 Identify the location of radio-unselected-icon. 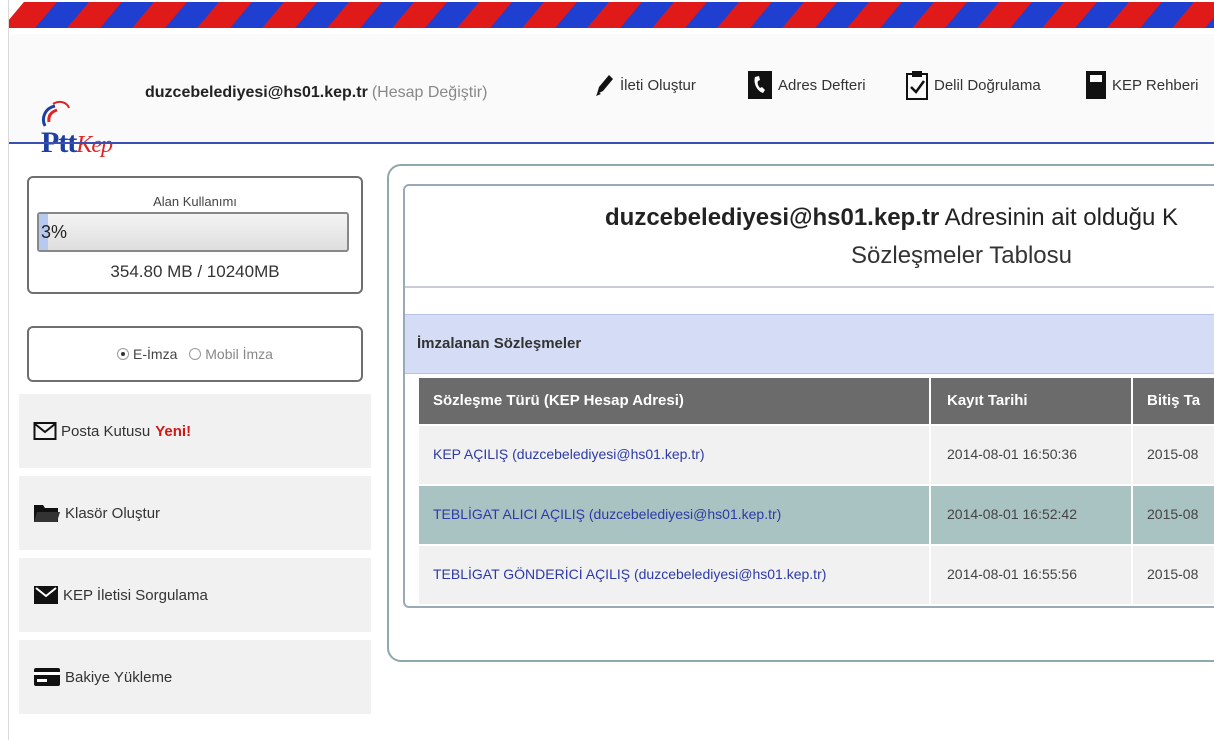
(195, 354).